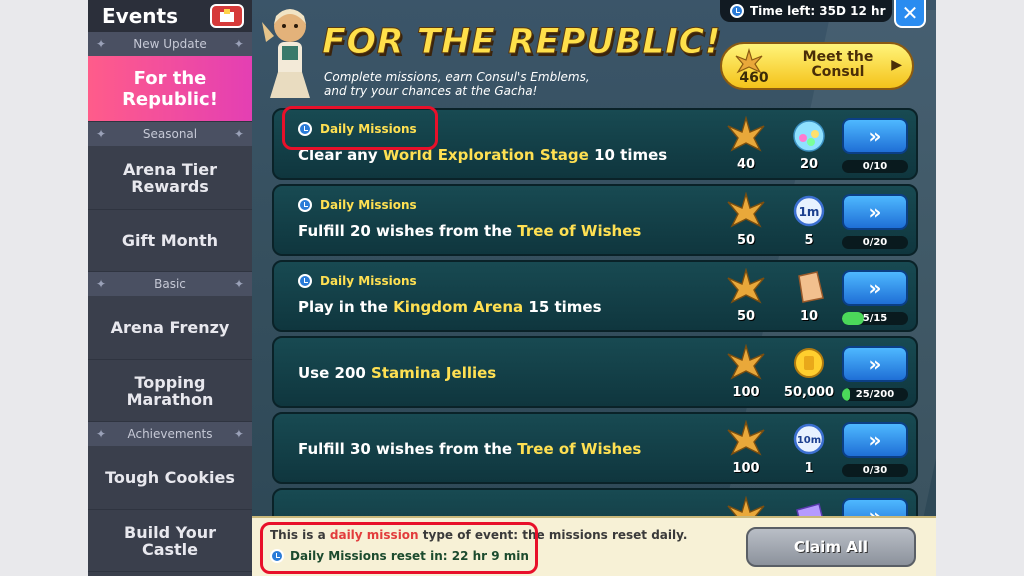 Image resolution: width=1024 pixels, height=576 pixels. Describe the element at coordinates (811, 287) in the screenshot. I see `cookie-cutter-icon` at that location.